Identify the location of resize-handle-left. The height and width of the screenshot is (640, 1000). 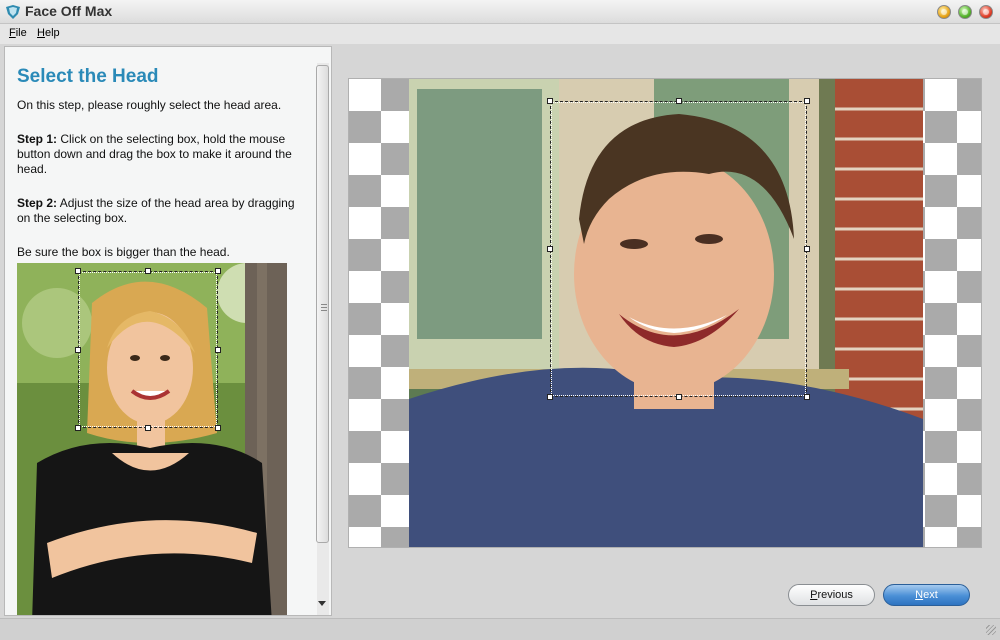
(550, 249).